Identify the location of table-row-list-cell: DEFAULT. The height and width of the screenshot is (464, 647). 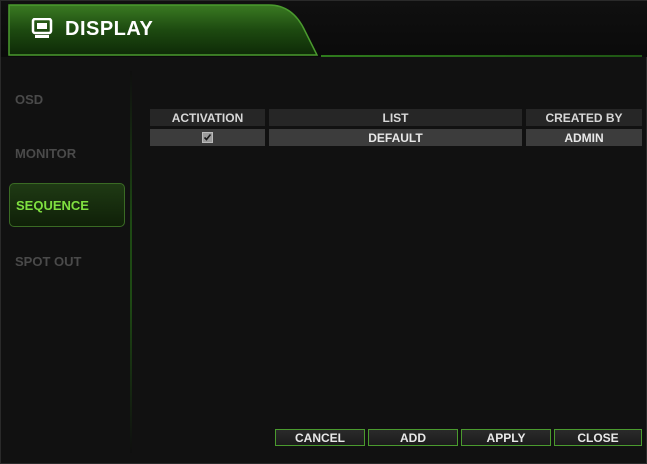
(395, 137).